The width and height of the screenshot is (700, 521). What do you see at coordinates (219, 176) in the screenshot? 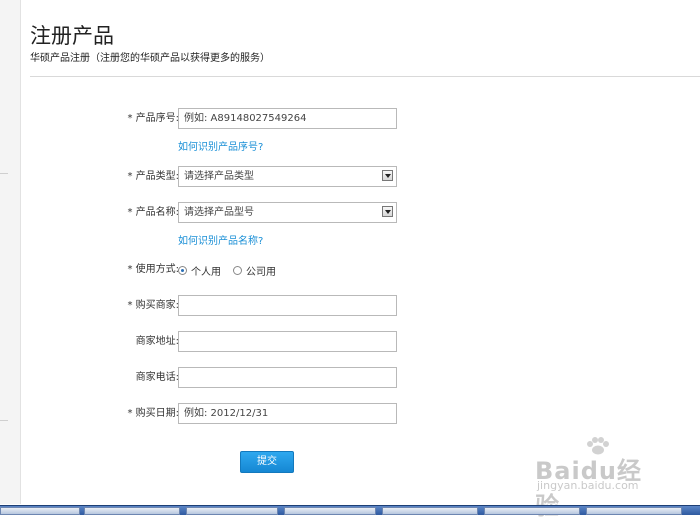
I see `category-selected-text: 请选择产品类型` at bounding box center [219, 176].